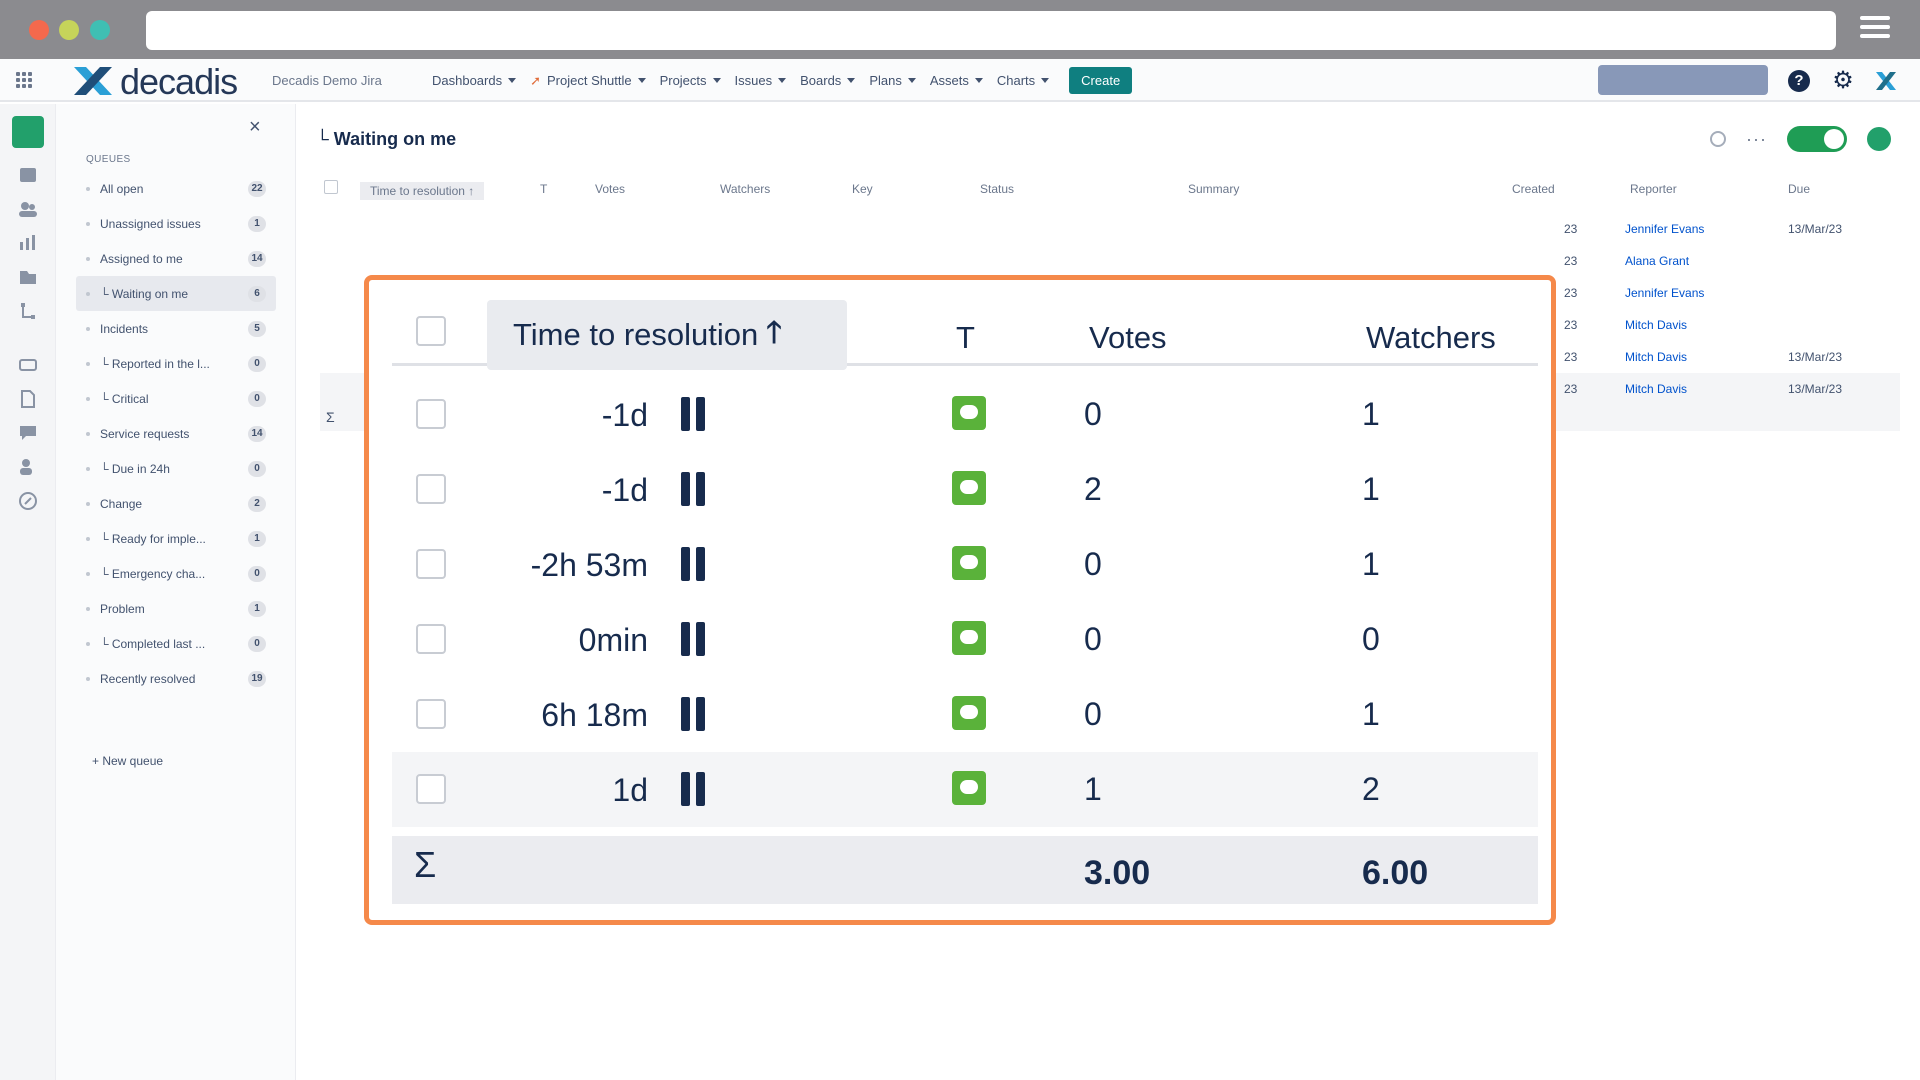 This screenshot has height=1080, width=1920. Describe the element at coordinates (965, 414) in the screenshot. I see `table-row: -1d 0 1` at that location.